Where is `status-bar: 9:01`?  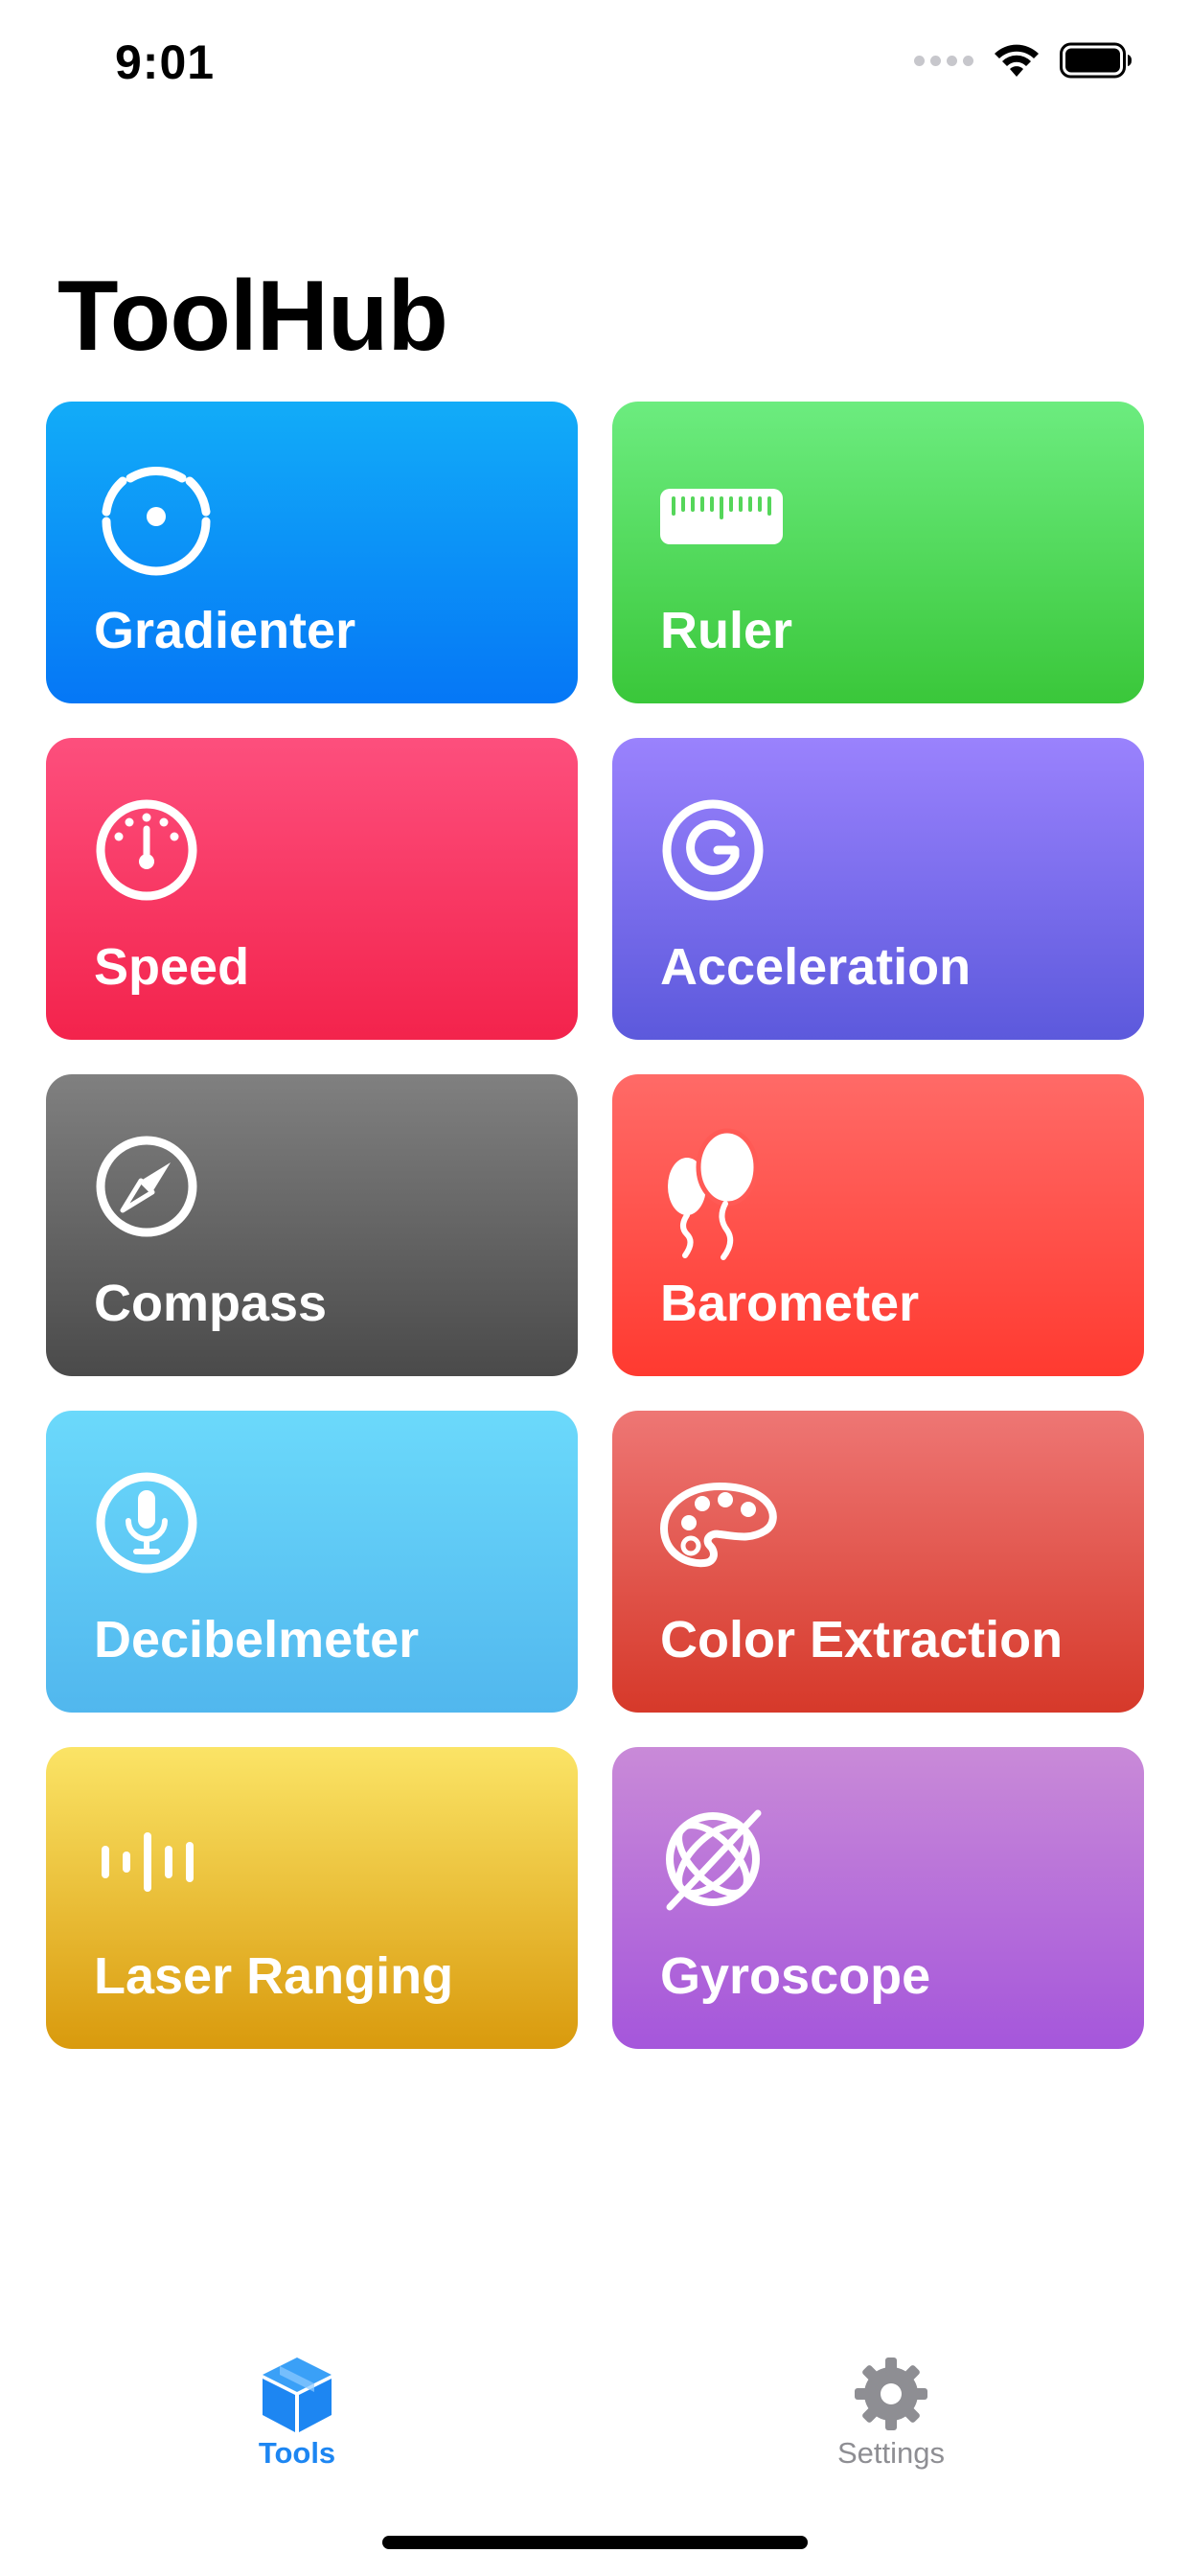 status-bar: 9:01 is located at coordinates (595, 63).